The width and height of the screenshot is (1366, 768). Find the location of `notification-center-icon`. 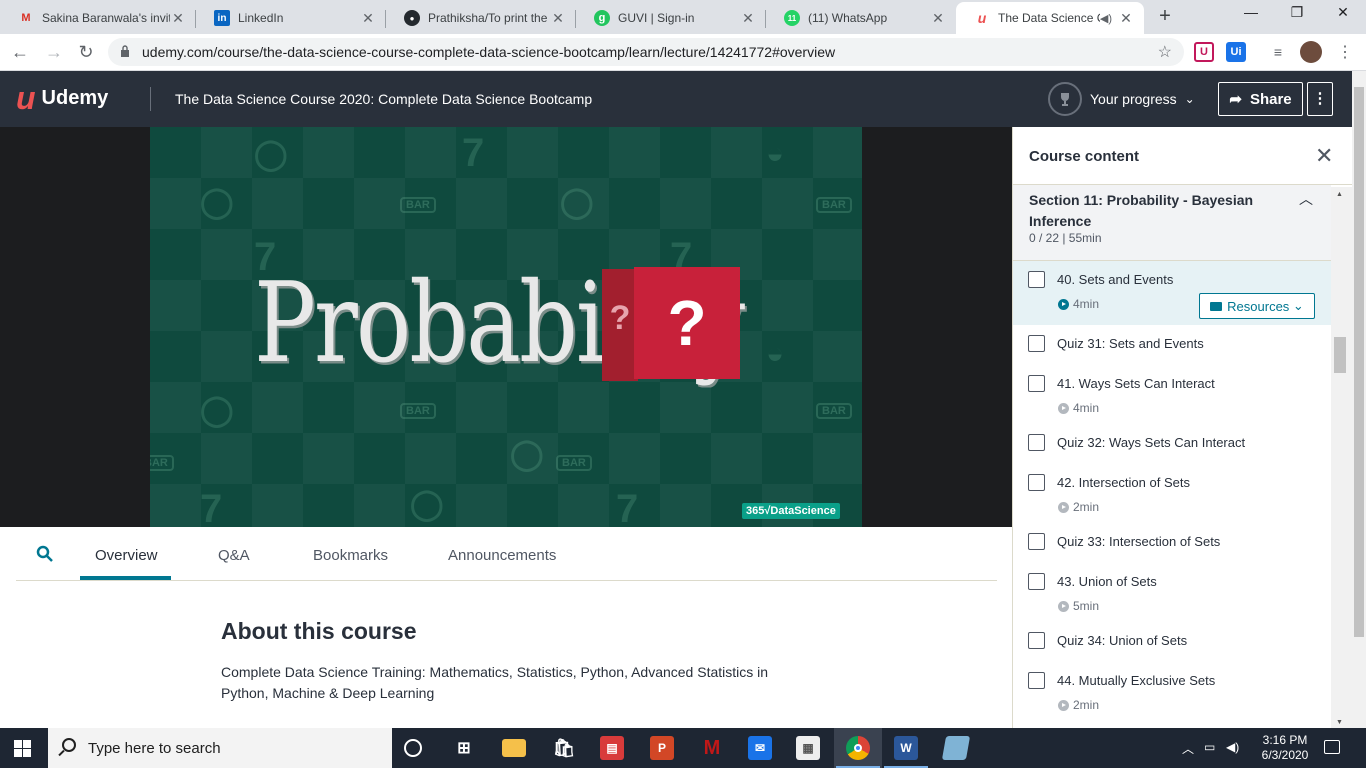

notification-center-icon is located at coordinates (1332, 747).